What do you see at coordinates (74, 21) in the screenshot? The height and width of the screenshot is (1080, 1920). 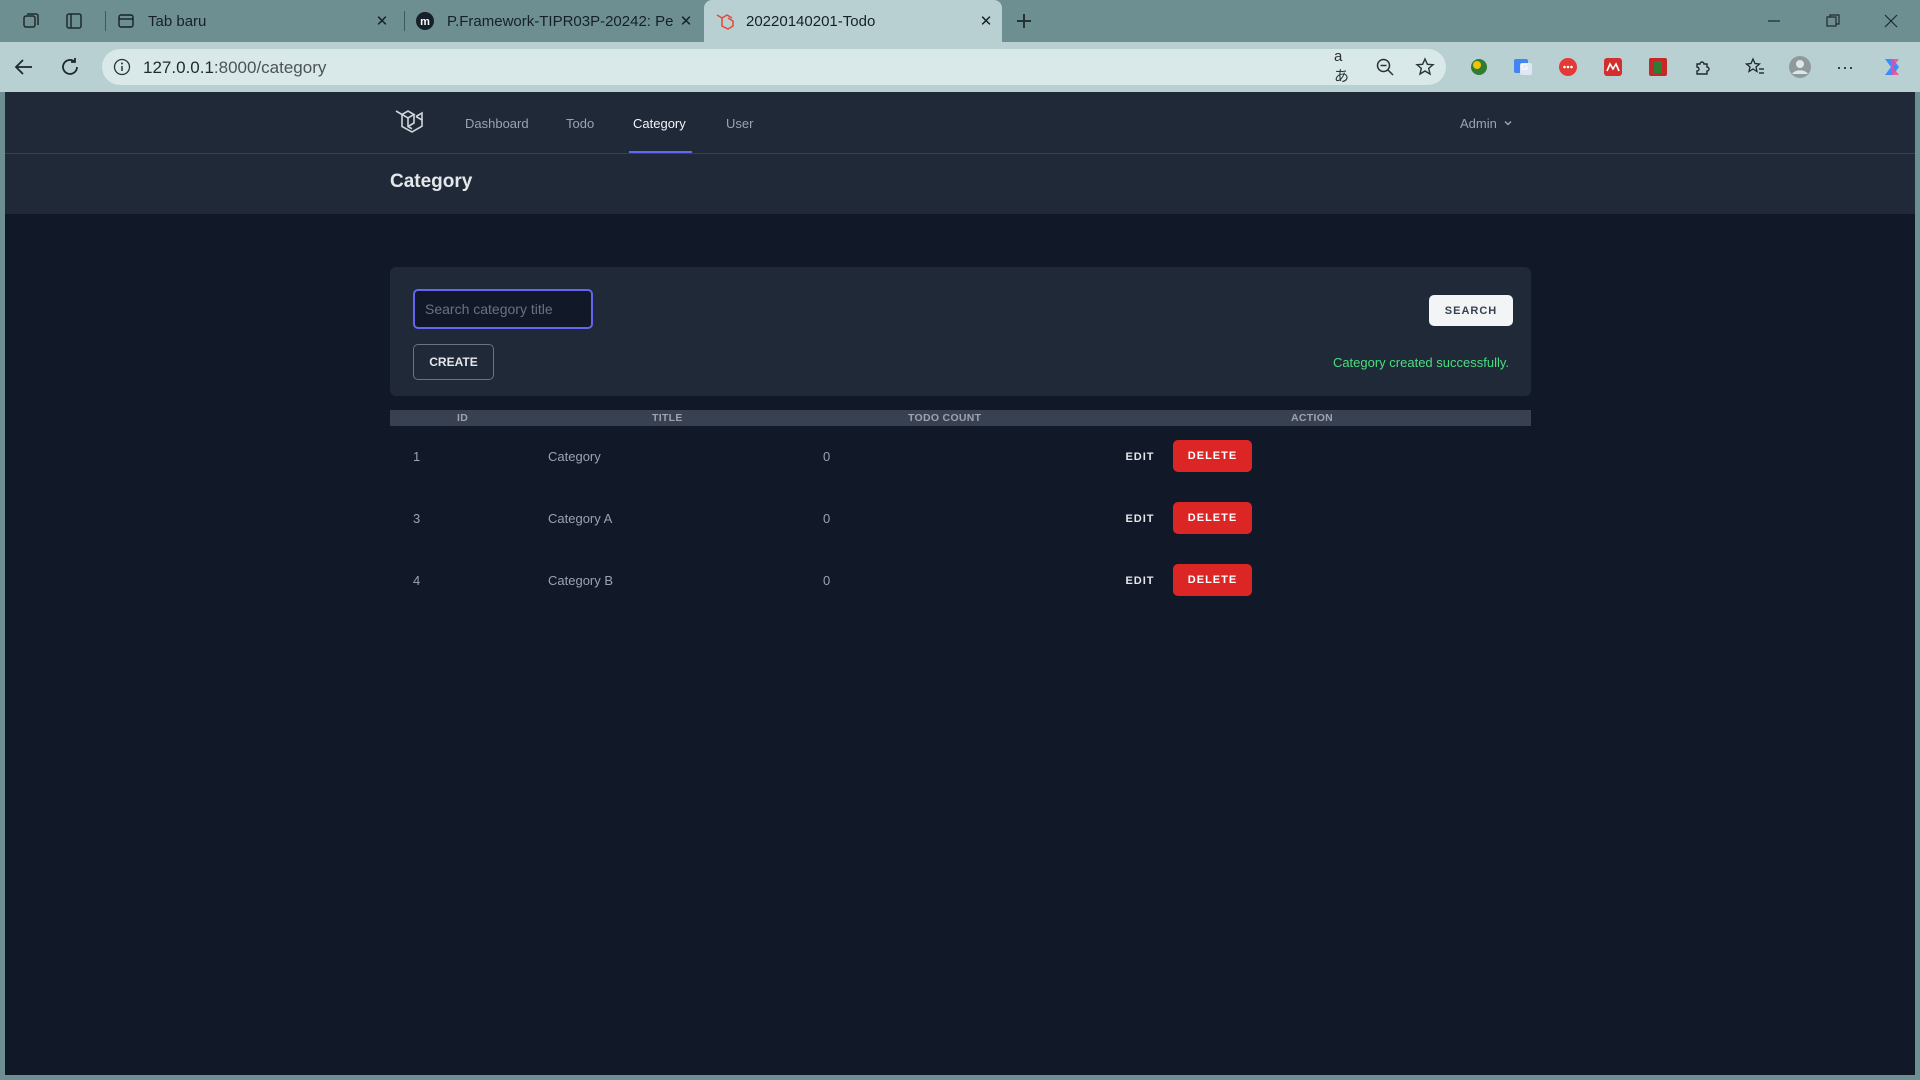 I see `tab-actions-icon` at bounding box center [74, 21].